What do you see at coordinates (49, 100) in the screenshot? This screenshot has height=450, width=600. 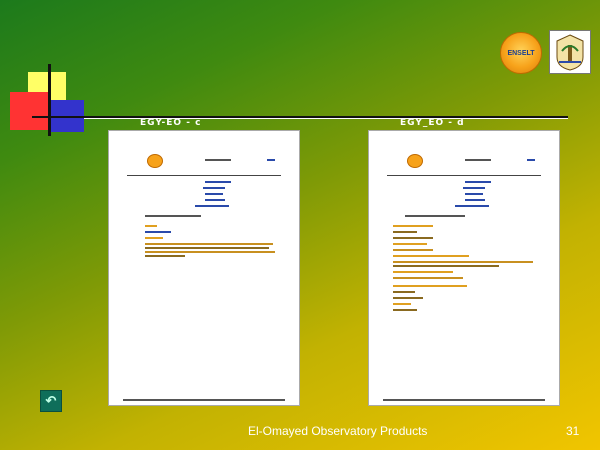 I see `decorative-vertical-line` at bounding box center [49, 100].